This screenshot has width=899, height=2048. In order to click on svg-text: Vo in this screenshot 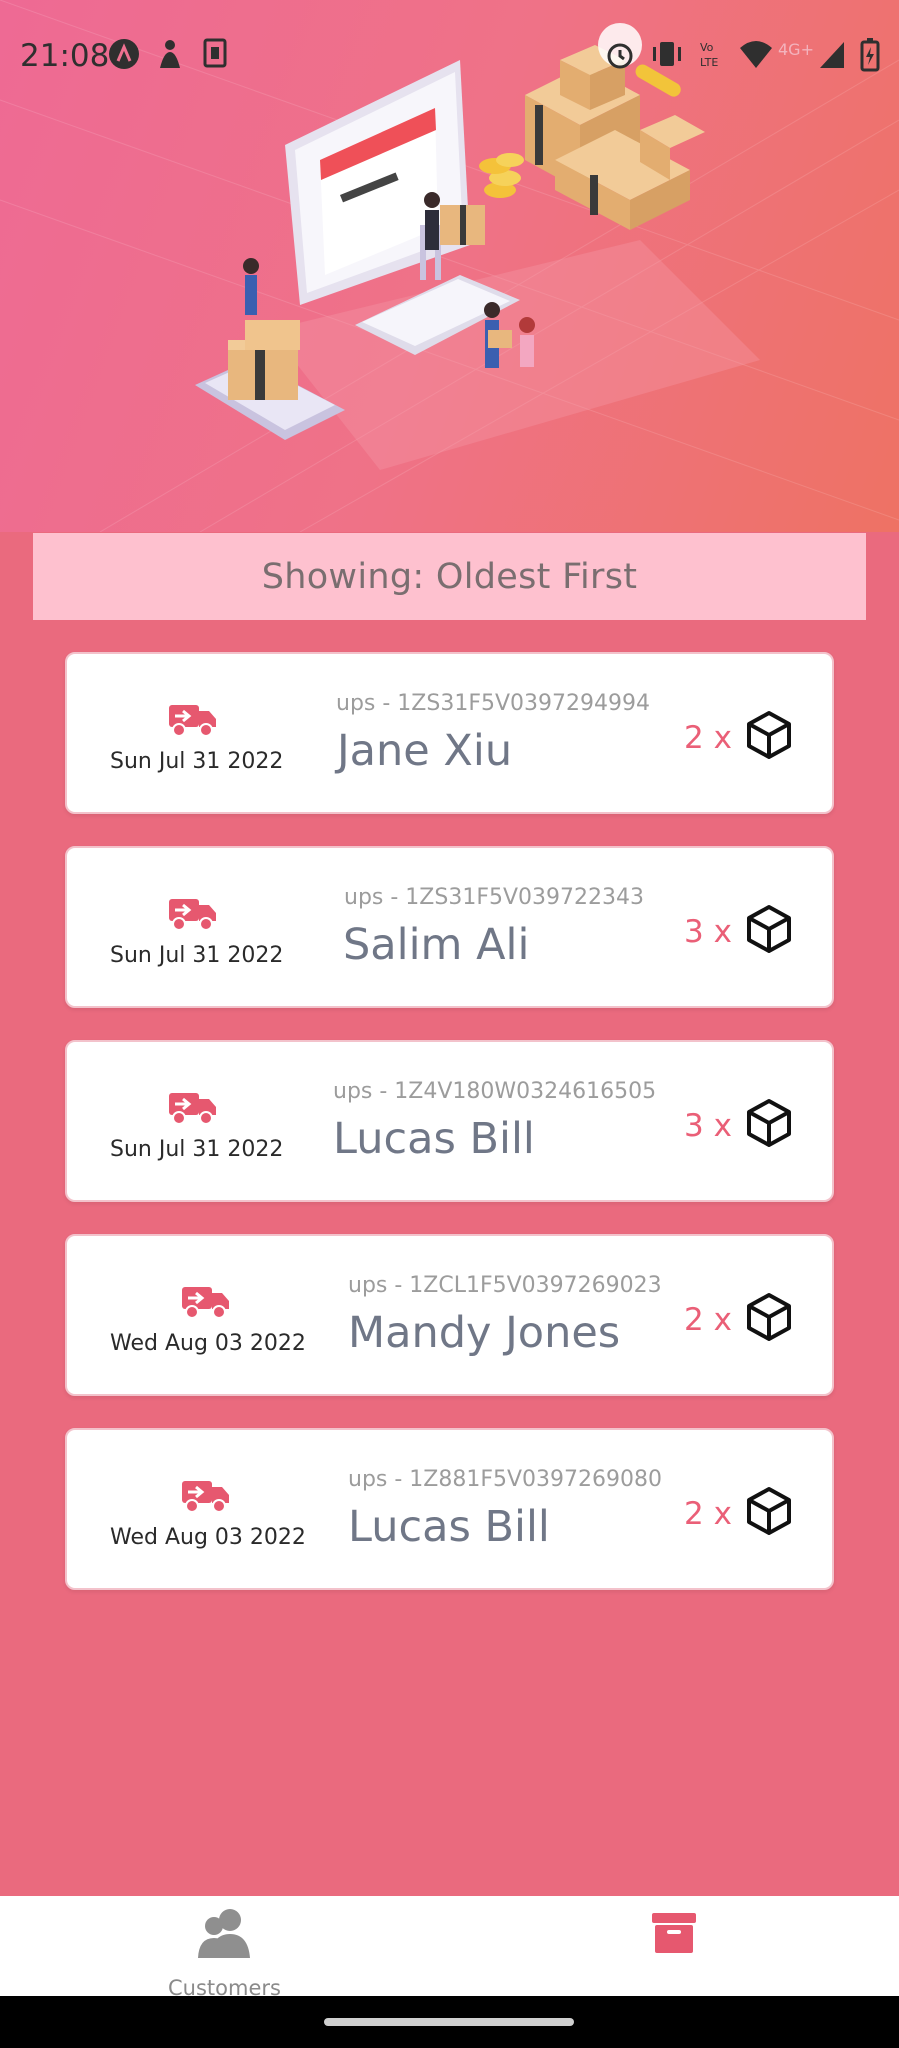, I will do `click(707, 47)`.